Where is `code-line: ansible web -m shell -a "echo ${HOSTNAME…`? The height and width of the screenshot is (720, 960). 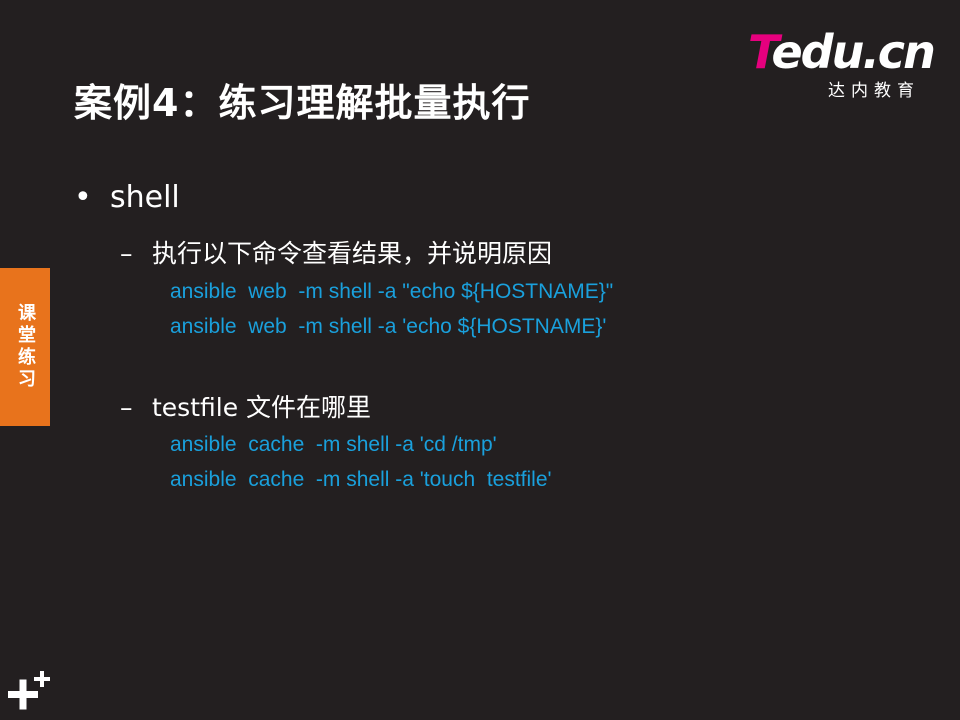 code-line: ansible web -m shell -a "echo ${HOSTNAME… is located at coordinates (392, 291).